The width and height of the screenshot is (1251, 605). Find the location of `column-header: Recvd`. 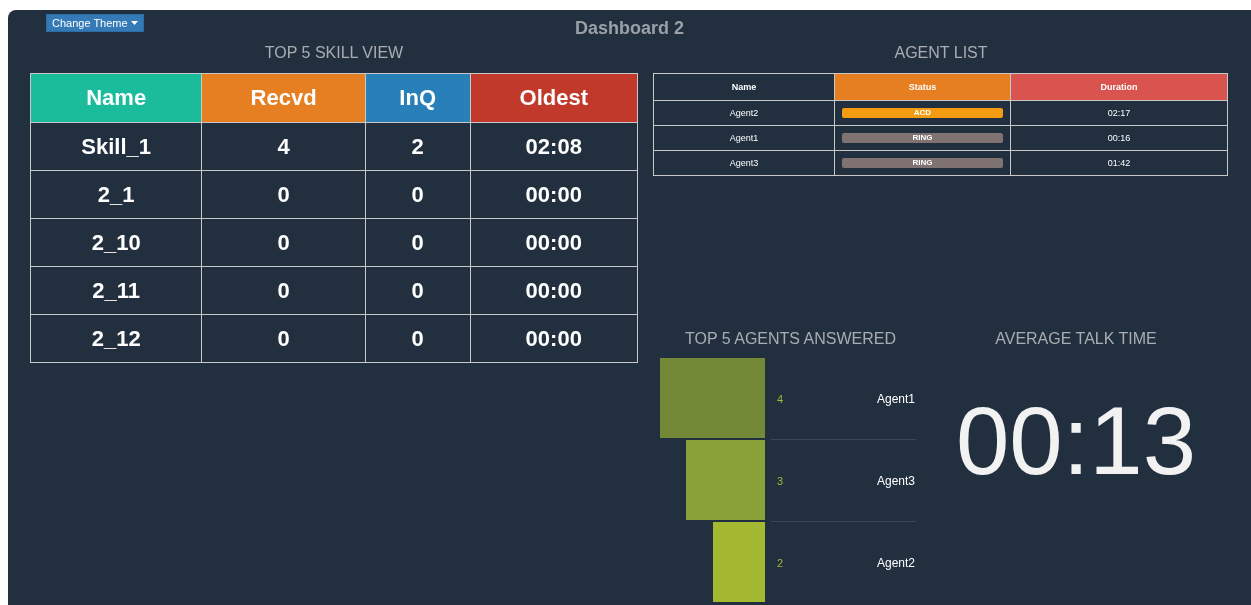

column-header: Recvd is located at coordinates (283, 98).